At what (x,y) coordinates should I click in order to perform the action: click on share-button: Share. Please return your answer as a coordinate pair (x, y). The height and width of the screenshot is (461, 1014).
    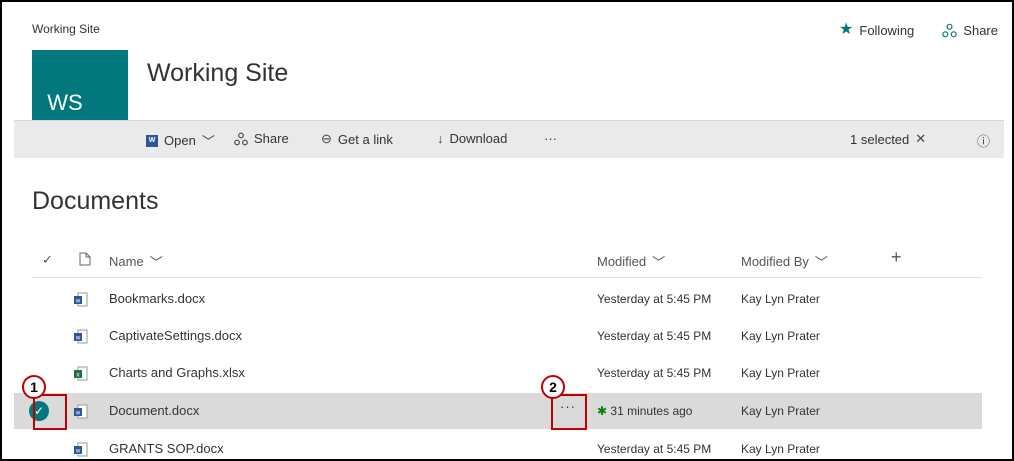
    Looking at the image, I should click on (261, 138).